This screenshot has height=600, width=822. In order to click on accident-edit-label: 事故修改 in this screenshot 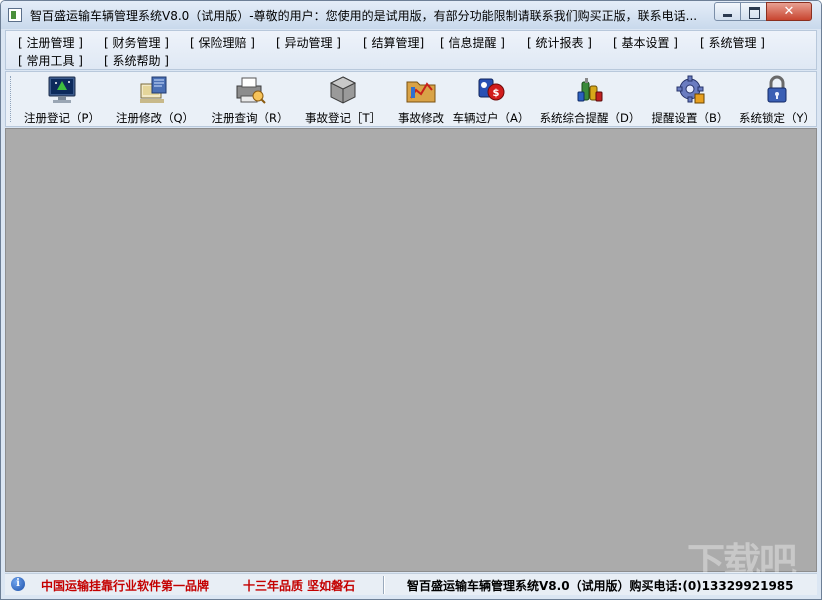, I will do `click(421, 118)`.